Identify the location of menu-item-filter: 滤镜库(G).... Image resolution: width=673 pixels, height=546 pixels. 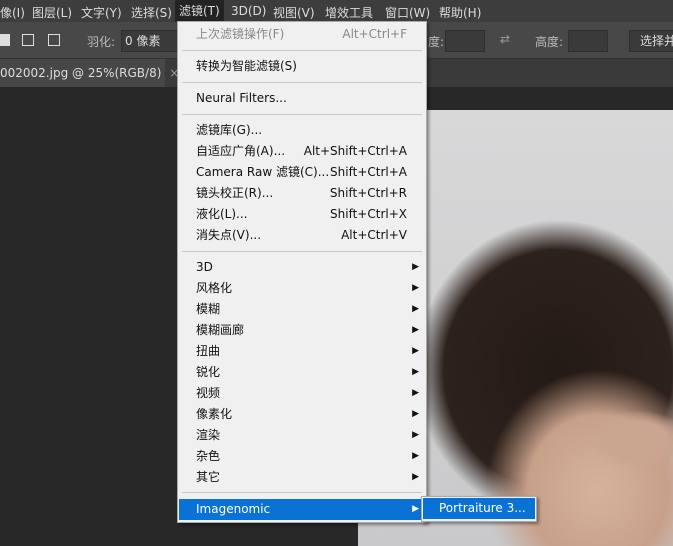
(302, 130).